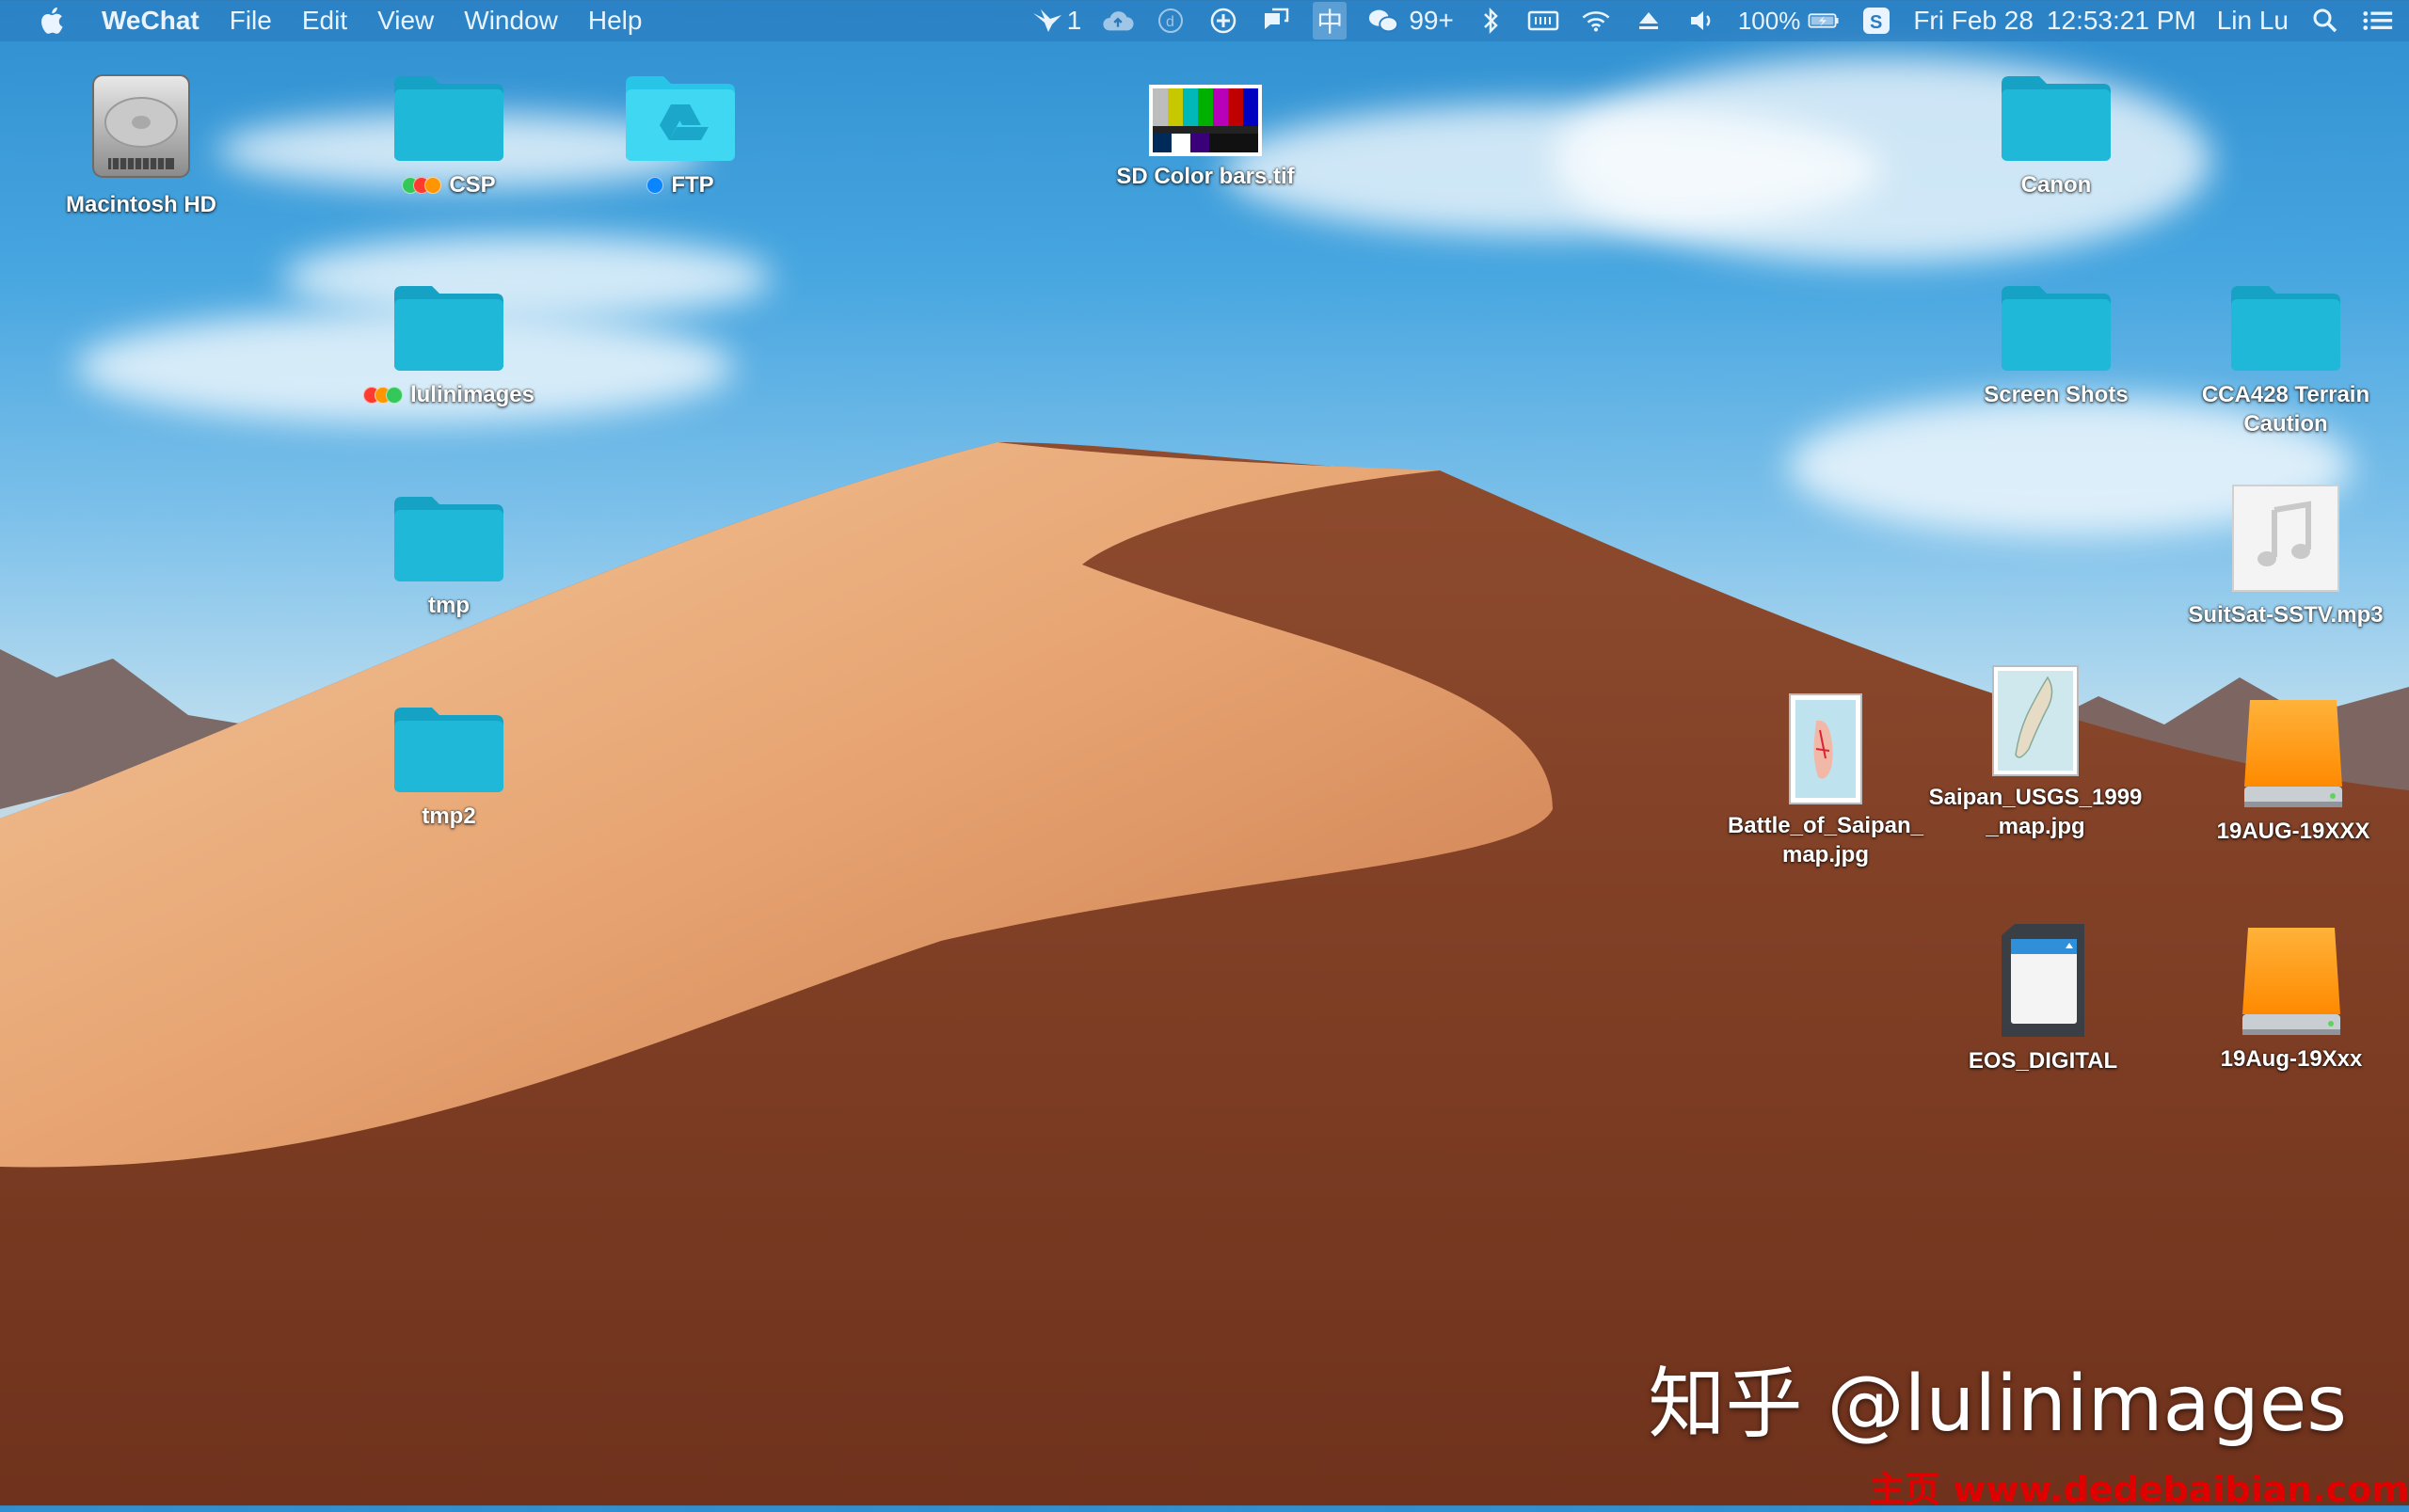 The height and width of the screenshot is (1512, 2409). I want to click on item-label: EOS_DIGITAL, so click(2043, 1061).